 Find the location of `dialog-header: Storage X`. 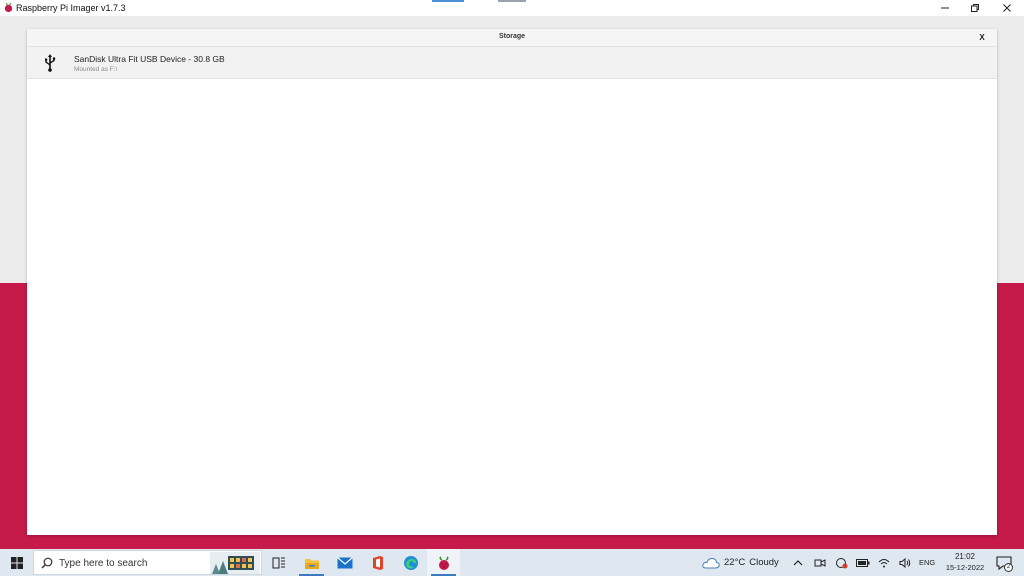

dialog-header: Storage X is located at coordinates (512, 38).